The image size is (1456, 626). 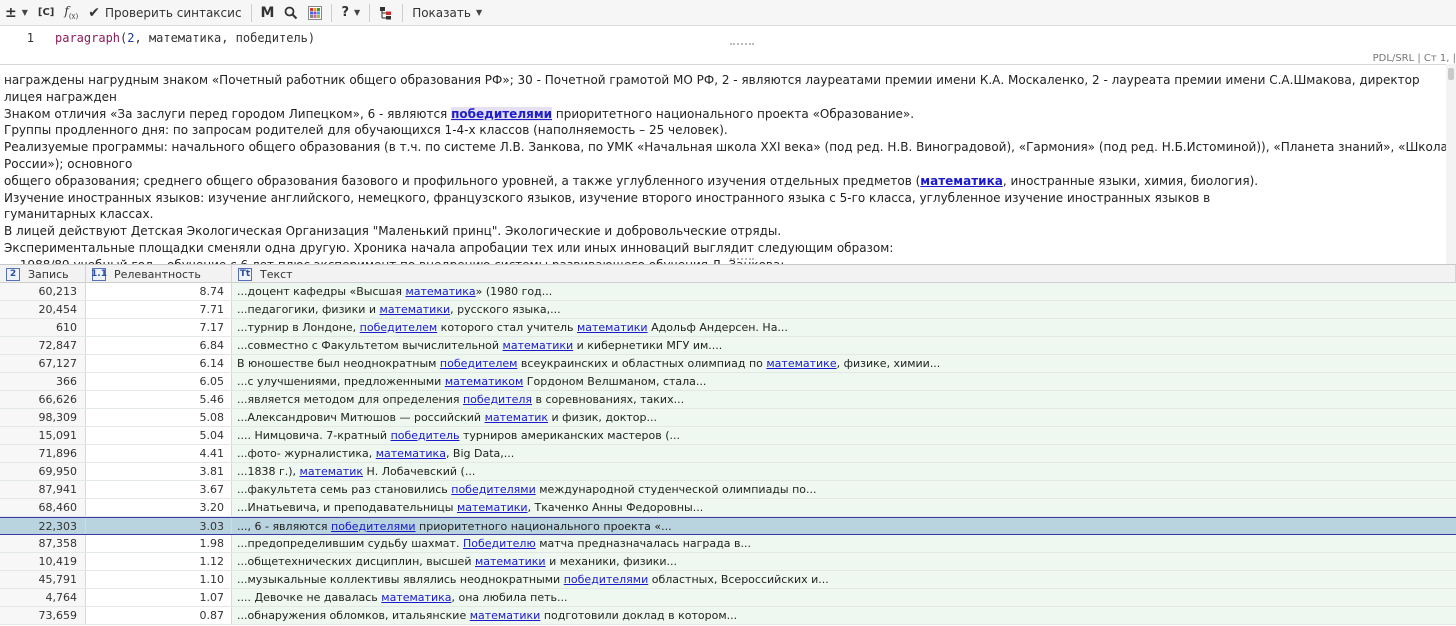 I want to click on integer-type-icon: 2, so click(x=13, y=274).